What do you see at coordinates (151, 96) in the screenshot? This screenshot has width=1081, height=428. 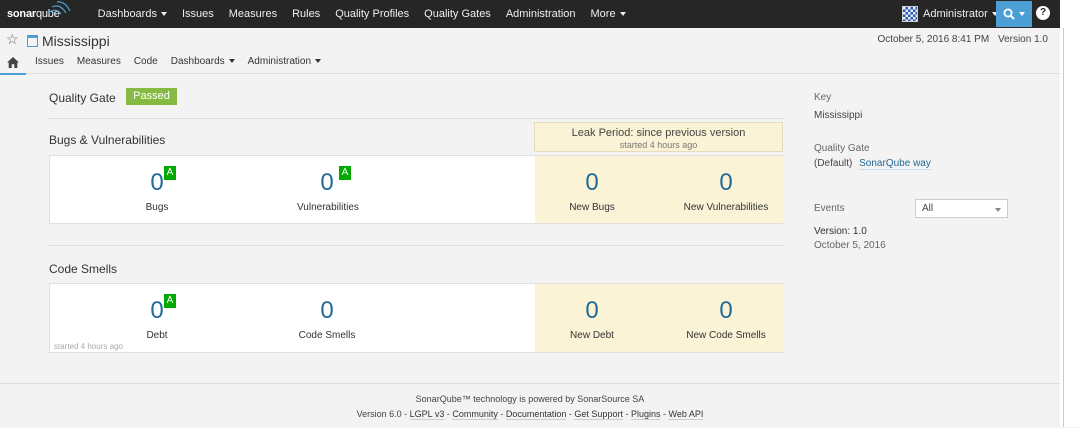 I see `quality-gate-status-badge: Passed` at bounding box center [151, 96].